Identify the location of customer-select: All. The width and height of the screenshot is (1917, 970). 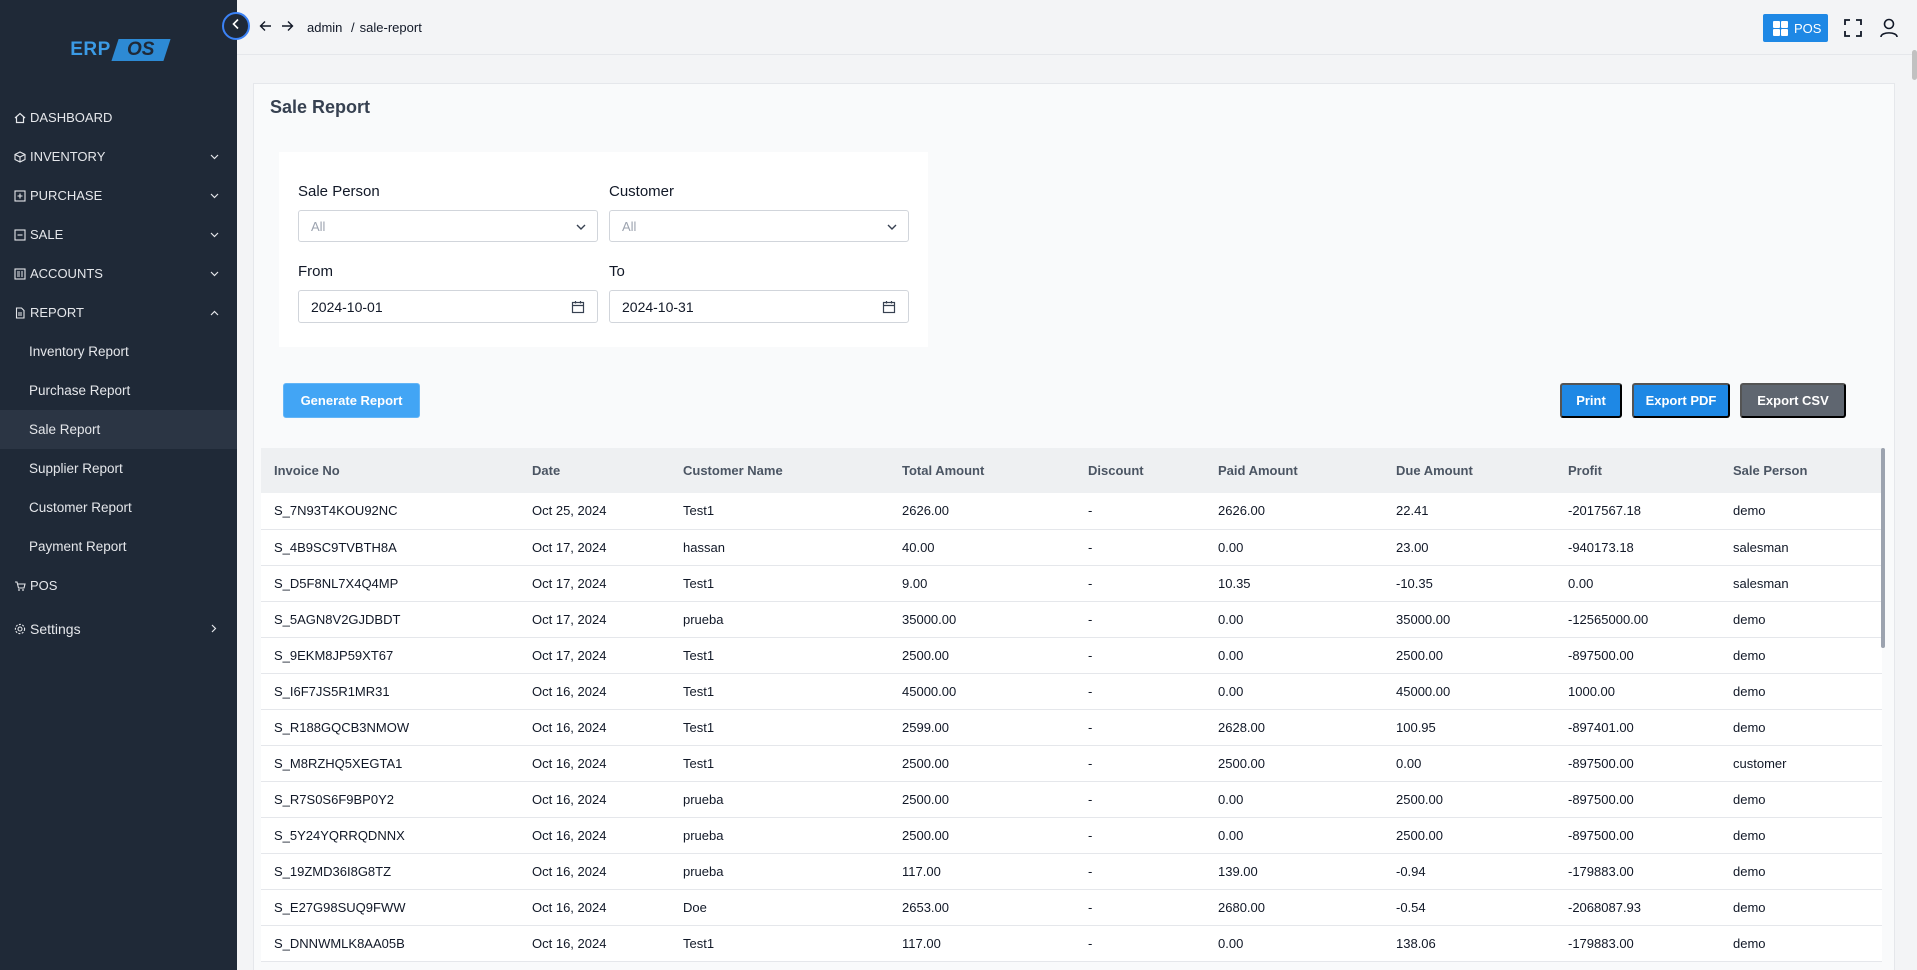
(759, 226).